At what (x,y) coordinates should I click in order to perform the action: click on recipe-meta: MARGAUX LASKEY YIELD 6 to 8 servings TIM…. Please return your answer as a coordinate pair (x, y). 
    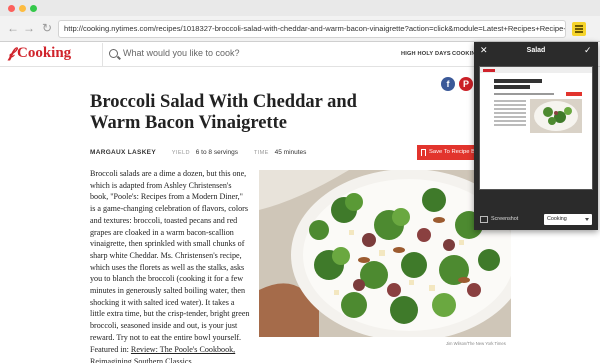
    Looking at the image, I should click on (198, 152).